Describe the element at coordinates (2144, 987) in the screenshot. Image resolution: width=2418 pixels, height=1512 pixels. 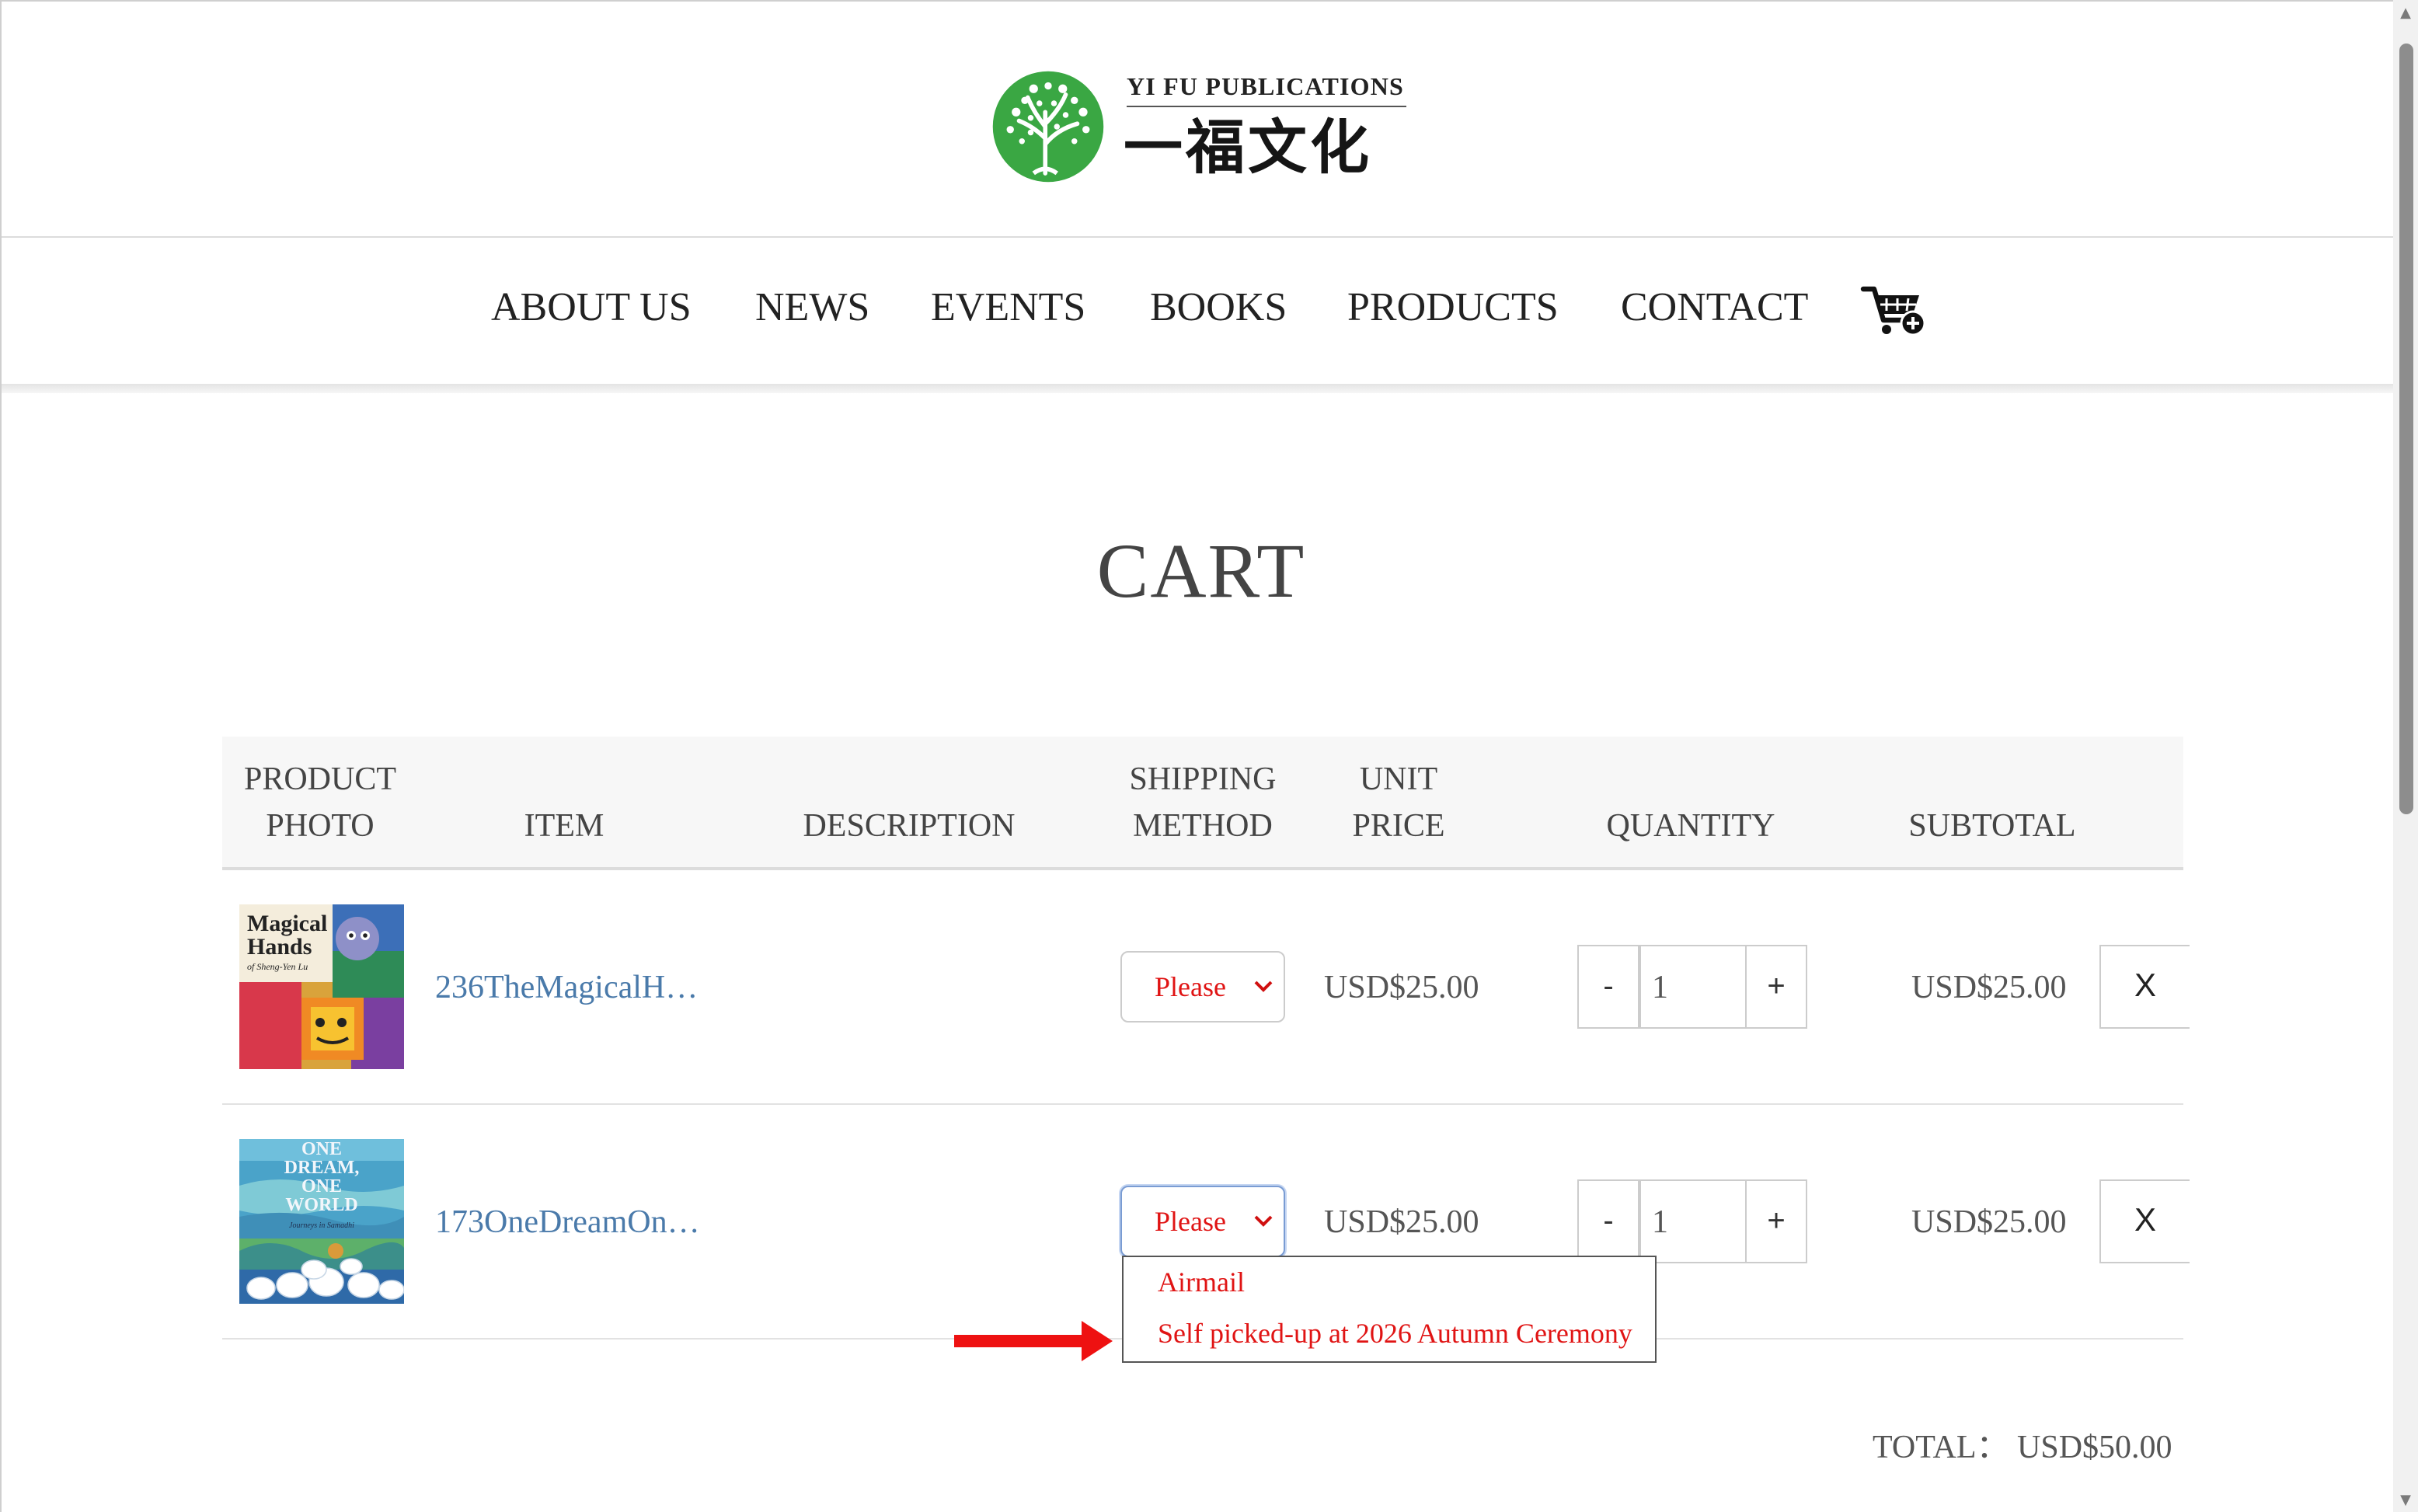
I see `remove-item-button-row1: X` at that location.